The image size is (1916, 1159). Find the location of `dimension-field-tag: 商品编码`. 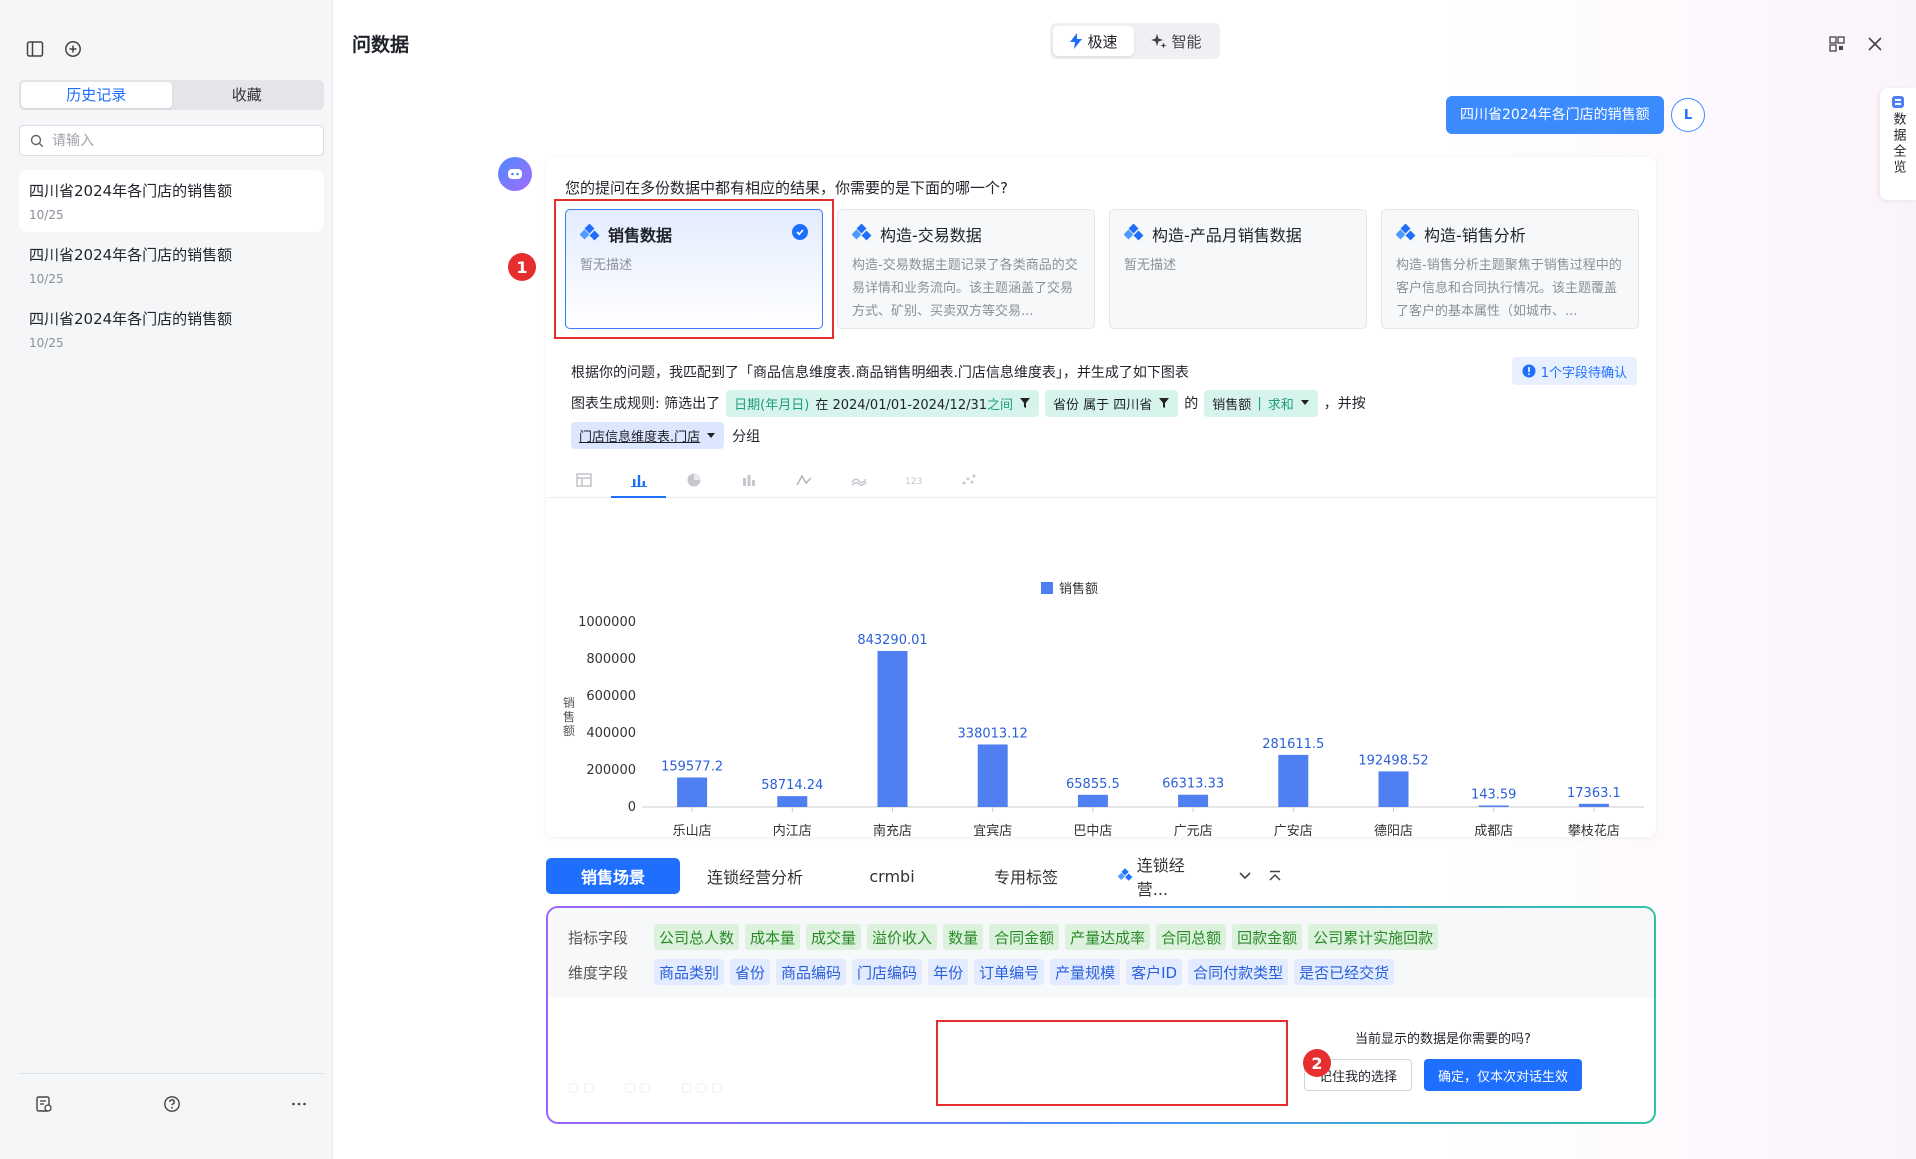

dimension-field-tag: 商品编码 is located at coordinates (811, 972).